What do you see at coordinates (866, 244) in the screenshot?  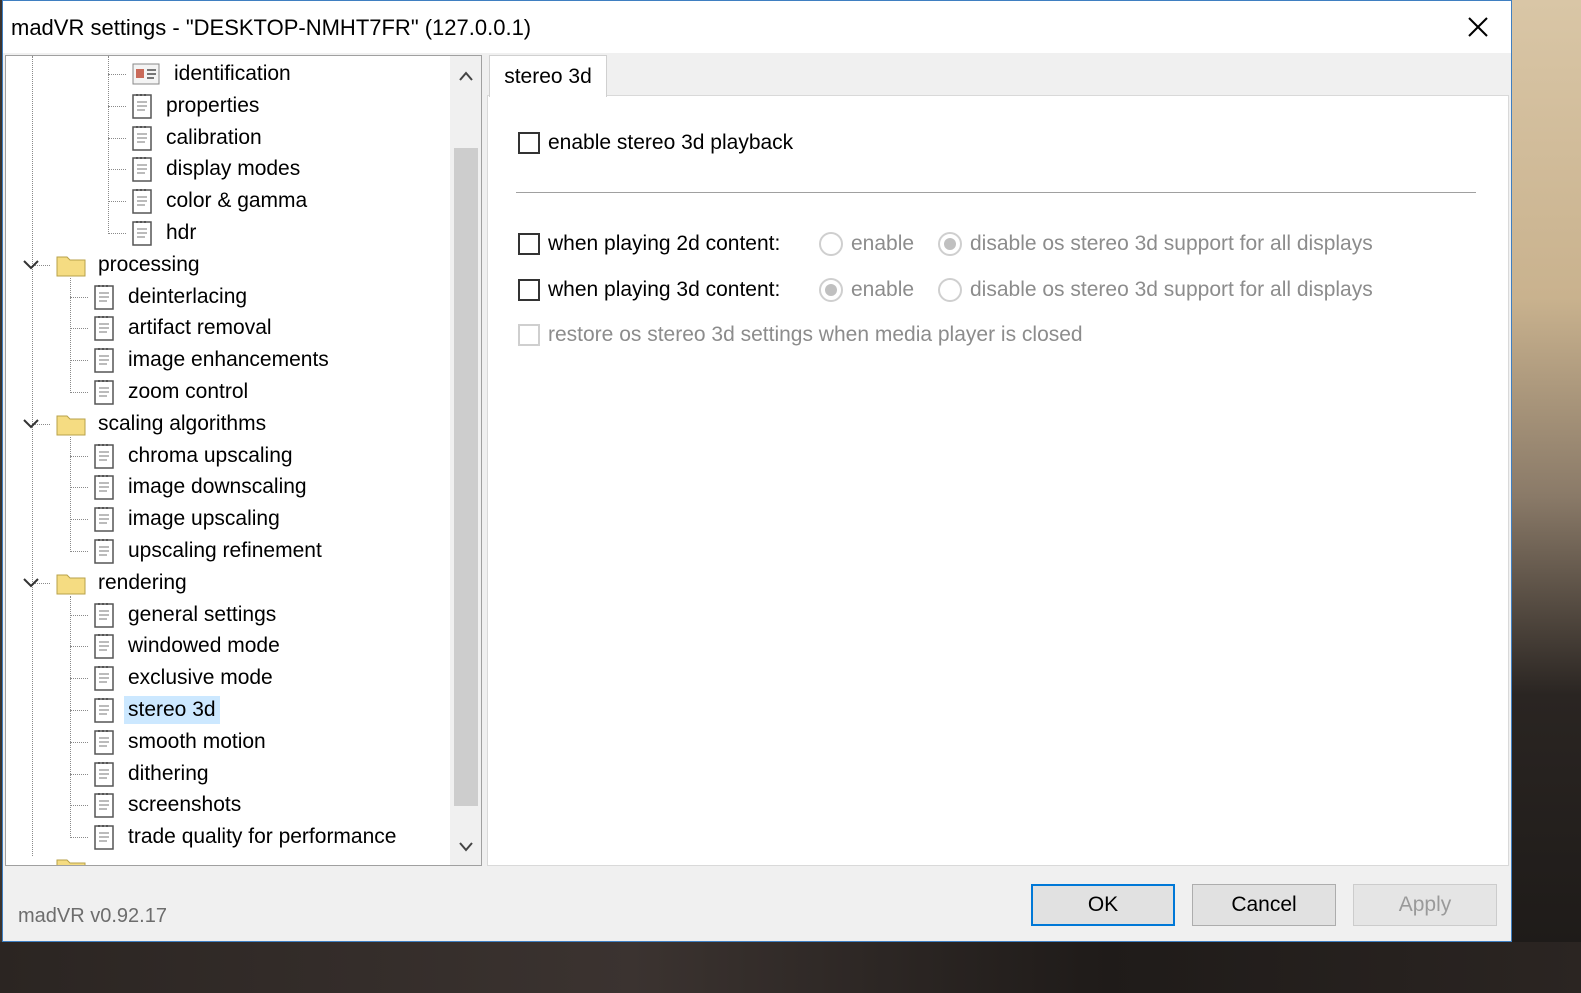 I see `row-2d-enable-radio: enable` at bounding box center [866, 244].